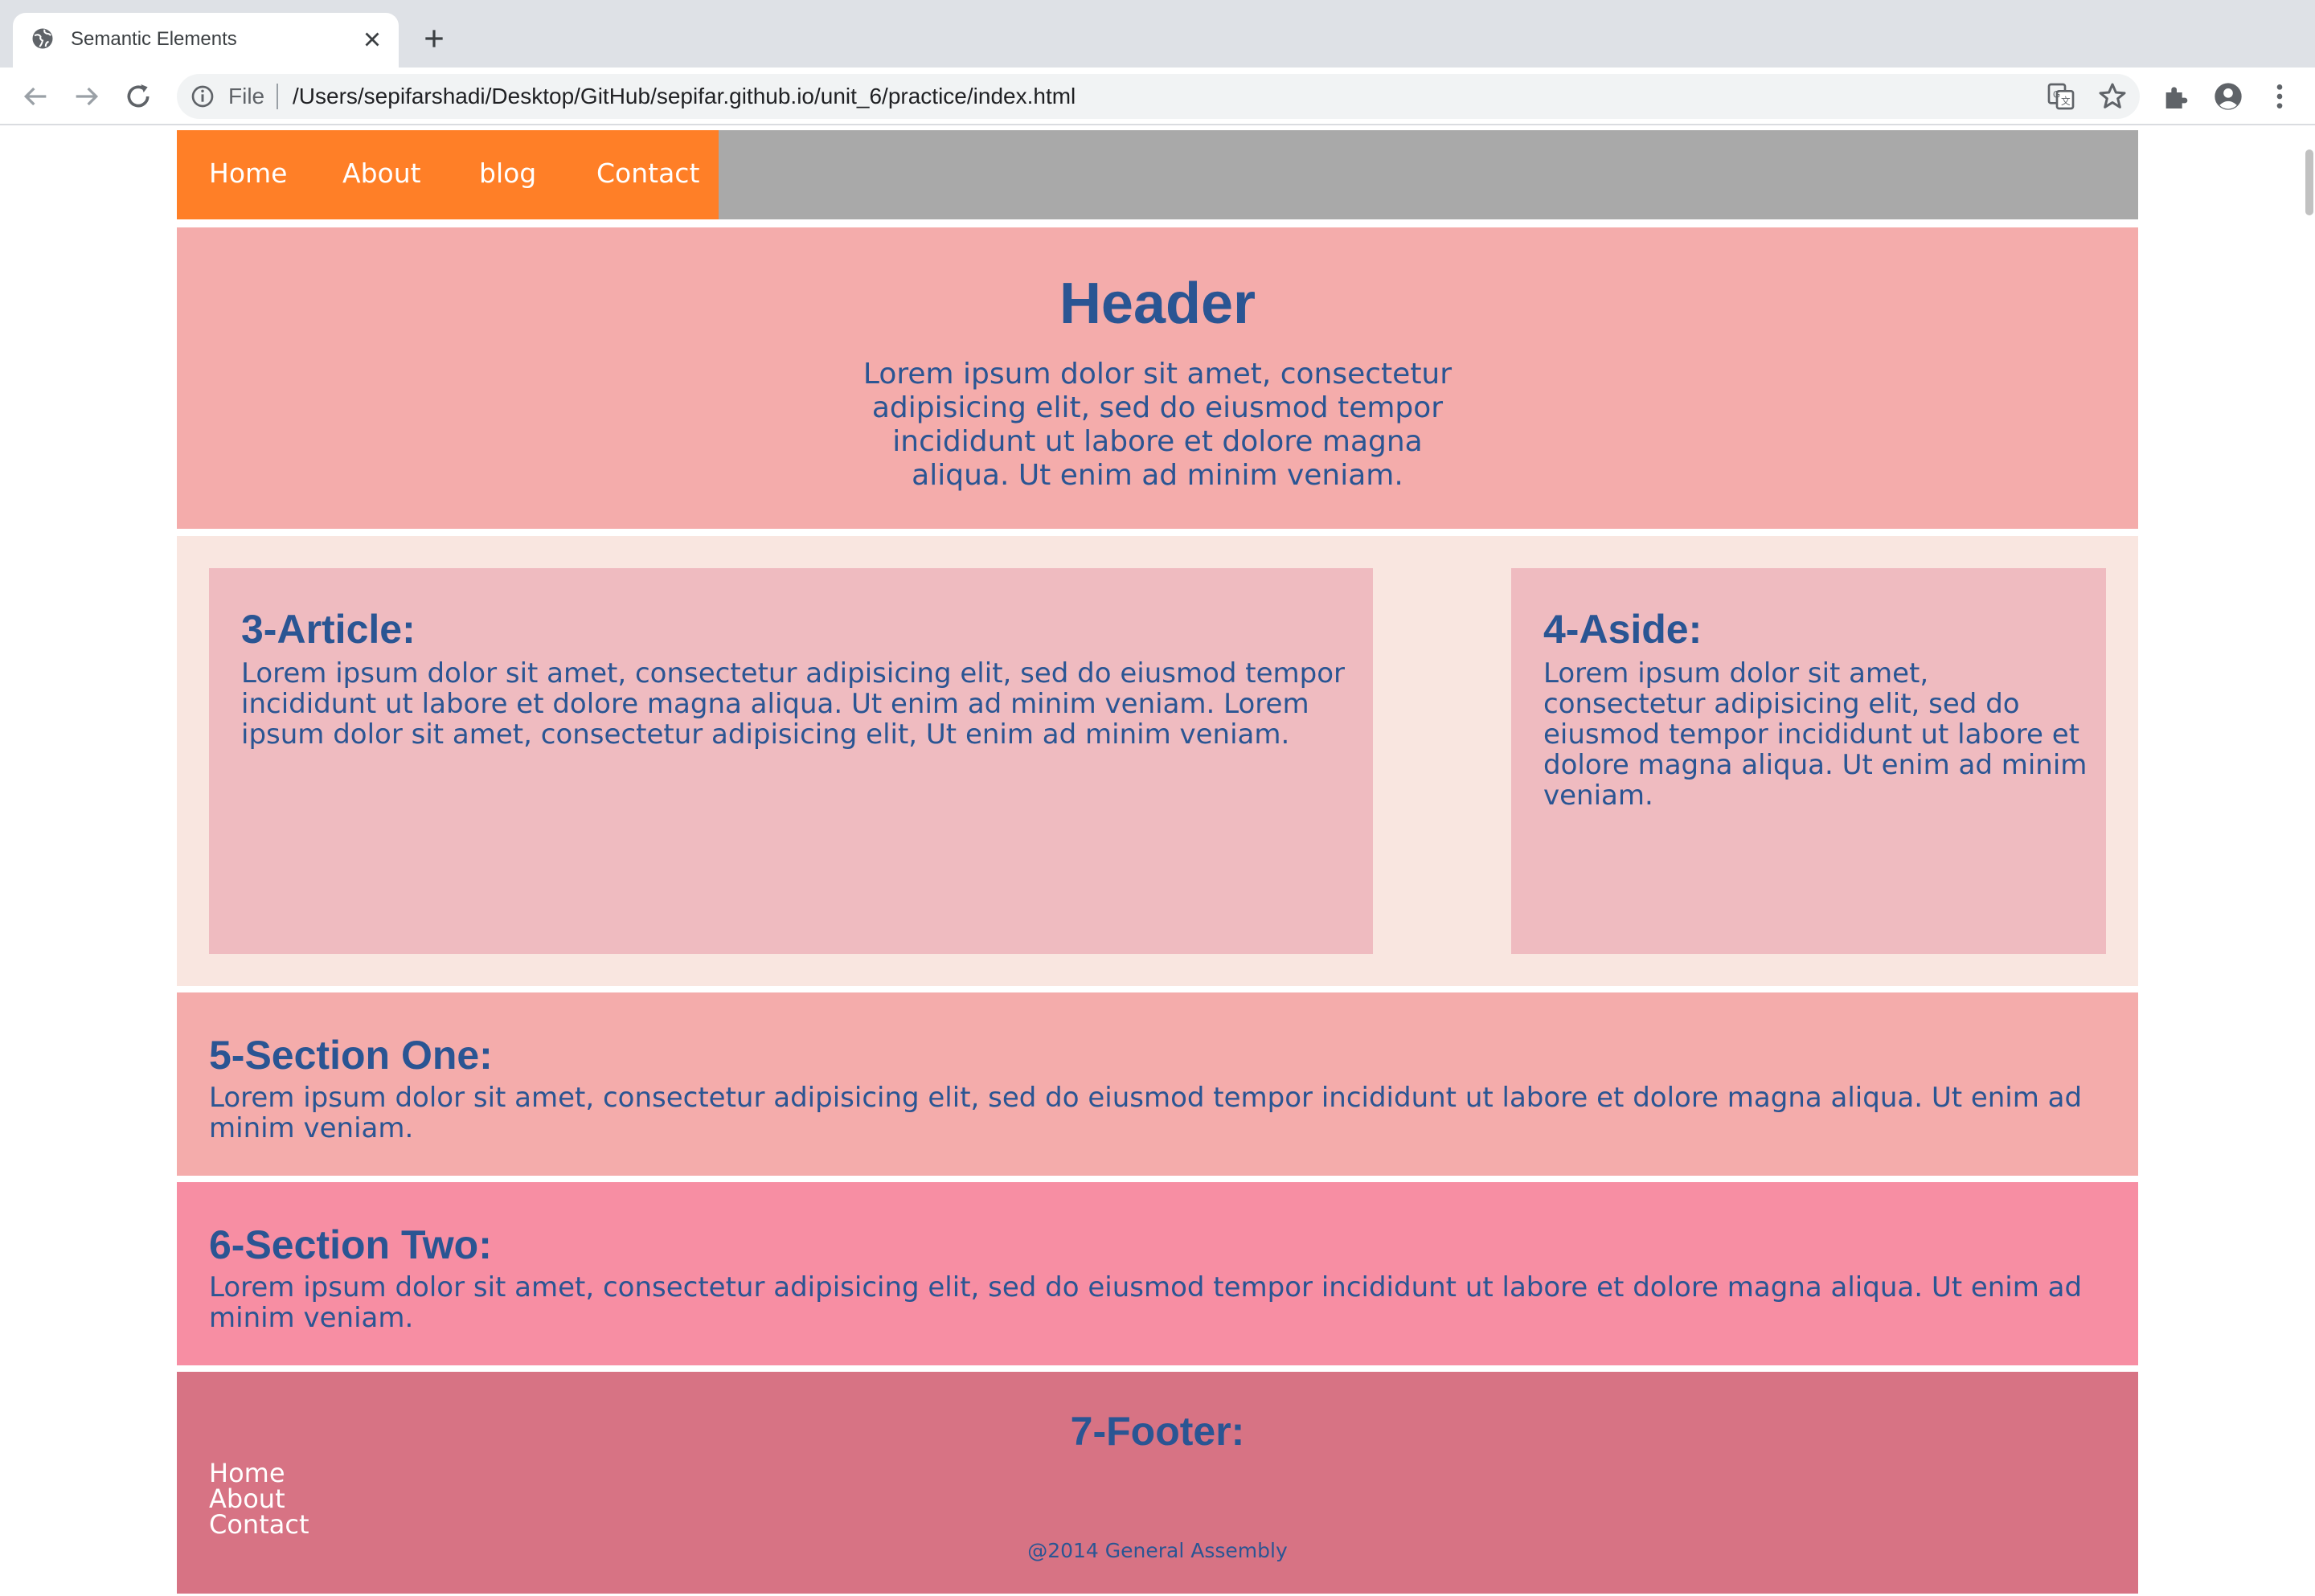 The width and height of the screenshot is (2315, 1596). Describe the element at coordinates (372, 39) in the screenshot. I see `close-icon` at that location.